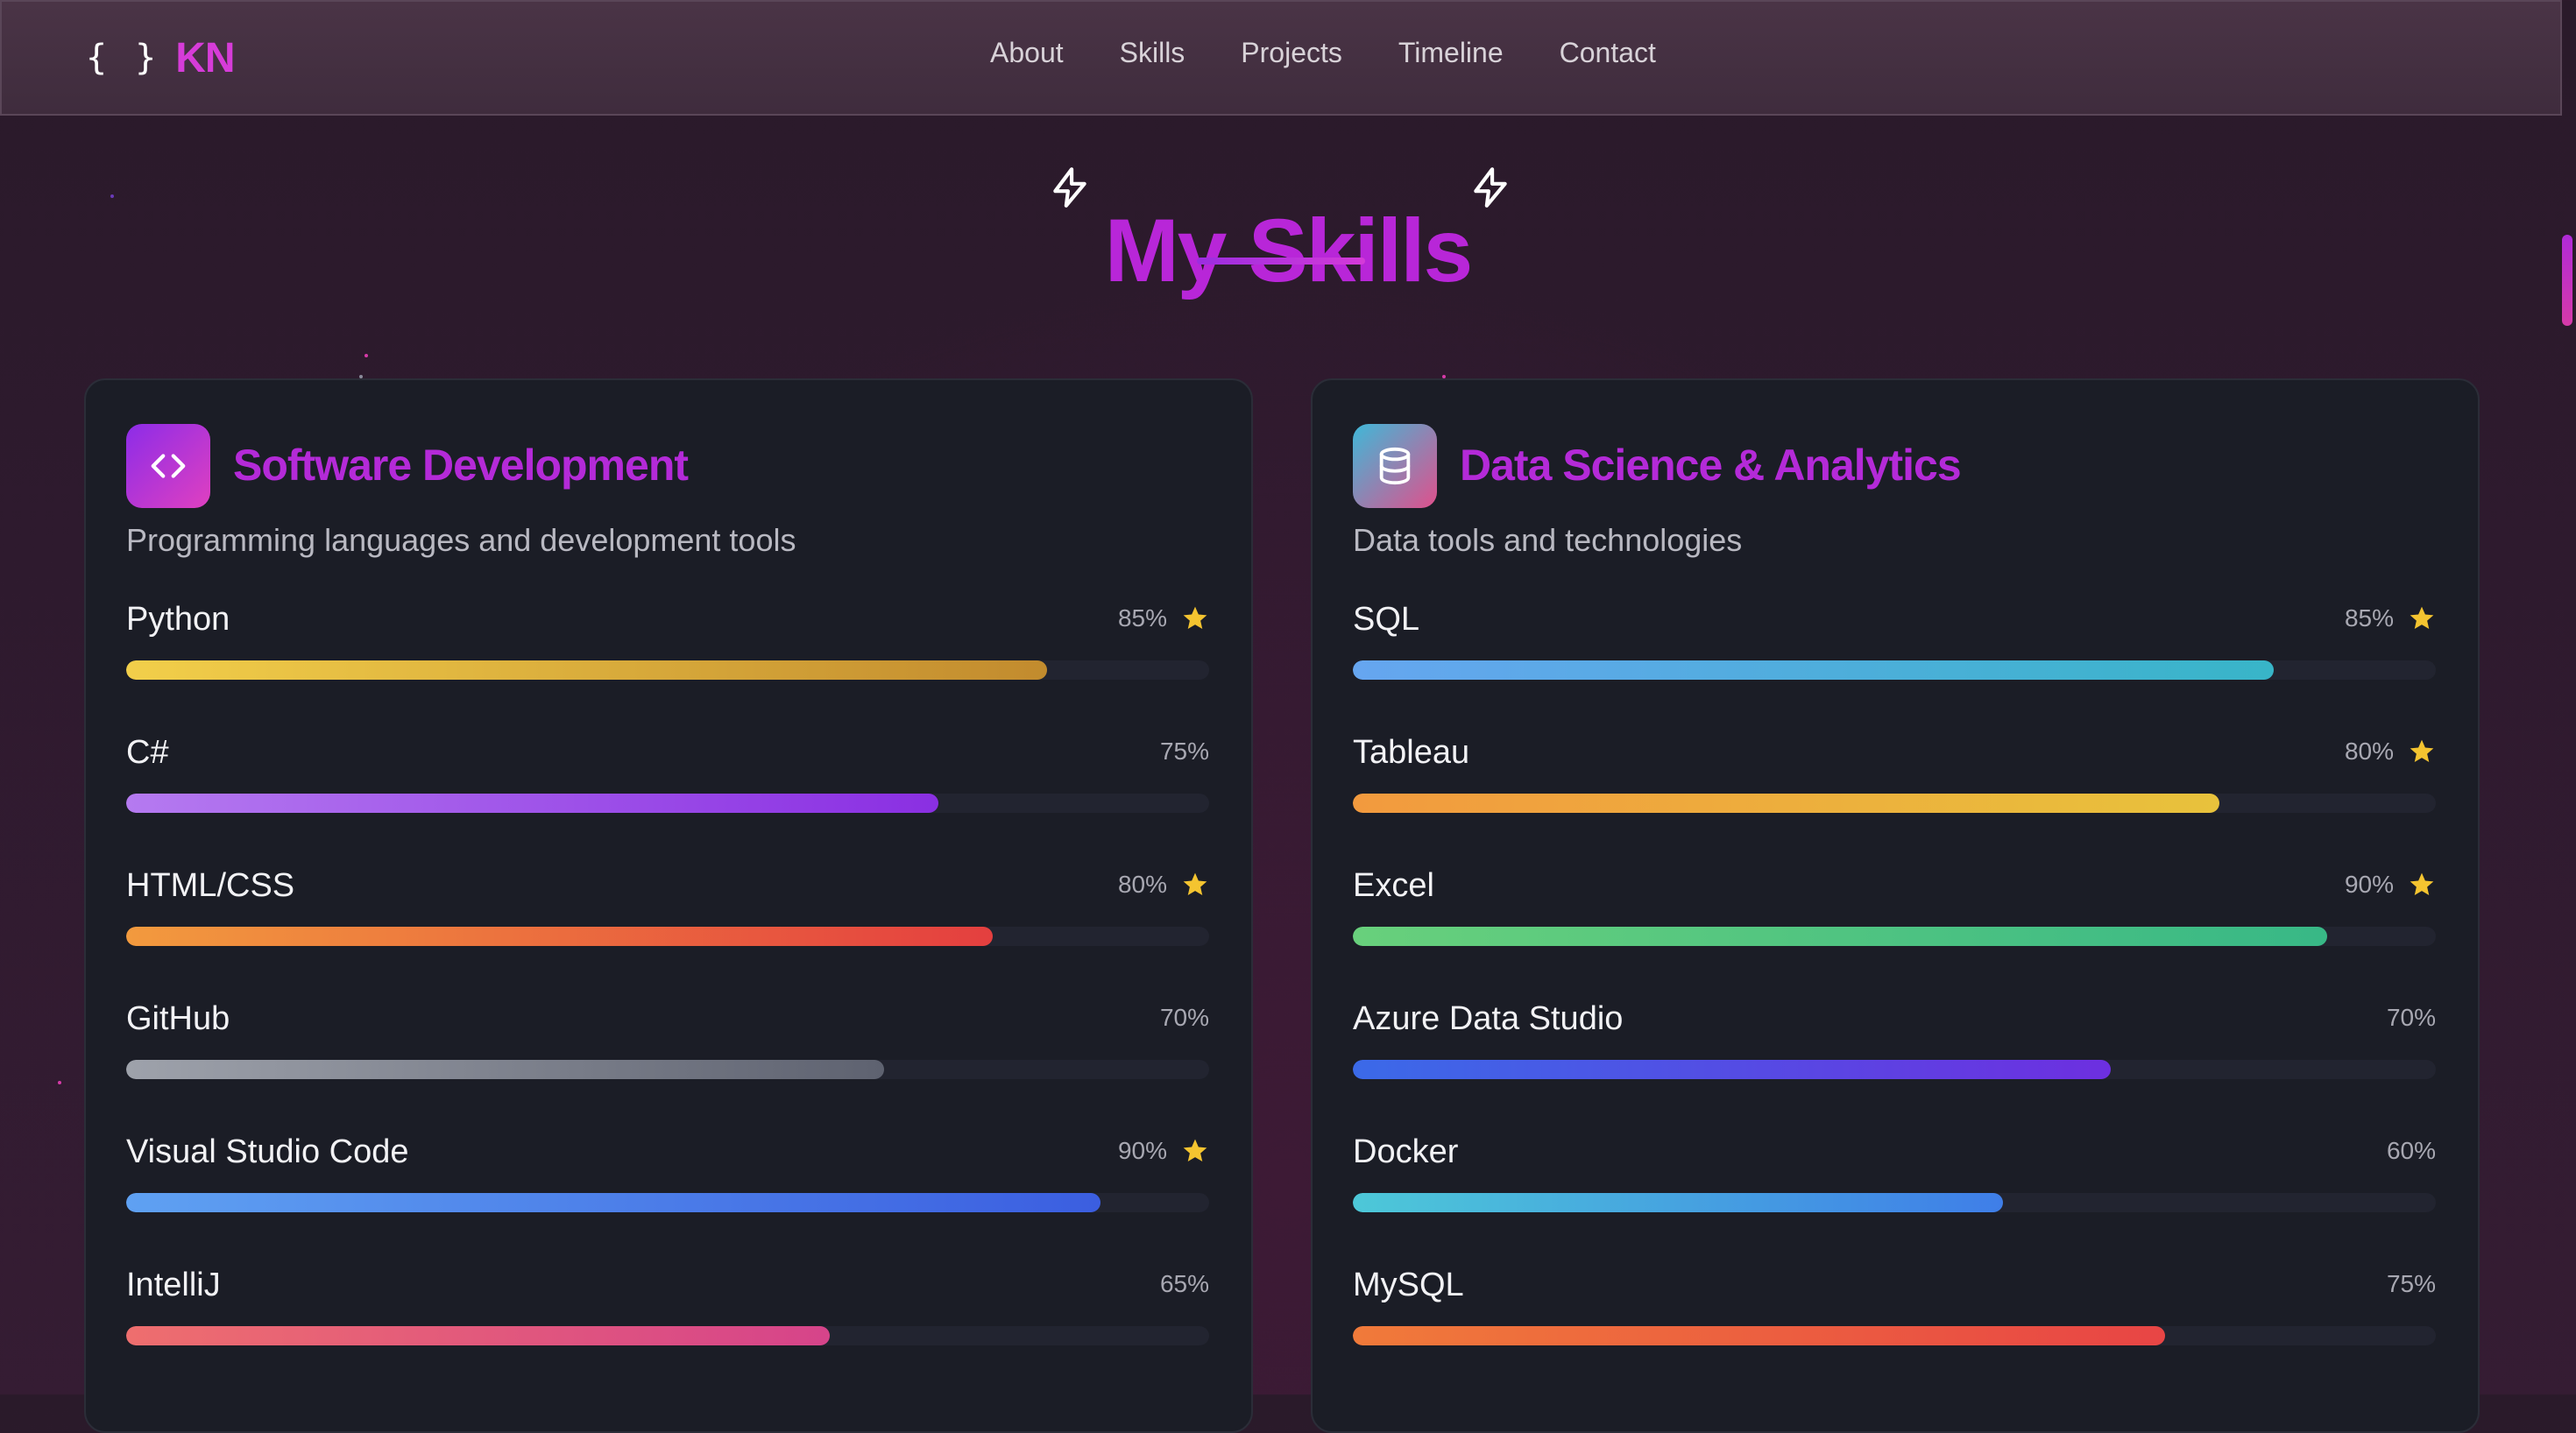  Describe the element at coordinates (667, 1052) in the screenshot. I see `skill-item: GitHub 70%` at that location.